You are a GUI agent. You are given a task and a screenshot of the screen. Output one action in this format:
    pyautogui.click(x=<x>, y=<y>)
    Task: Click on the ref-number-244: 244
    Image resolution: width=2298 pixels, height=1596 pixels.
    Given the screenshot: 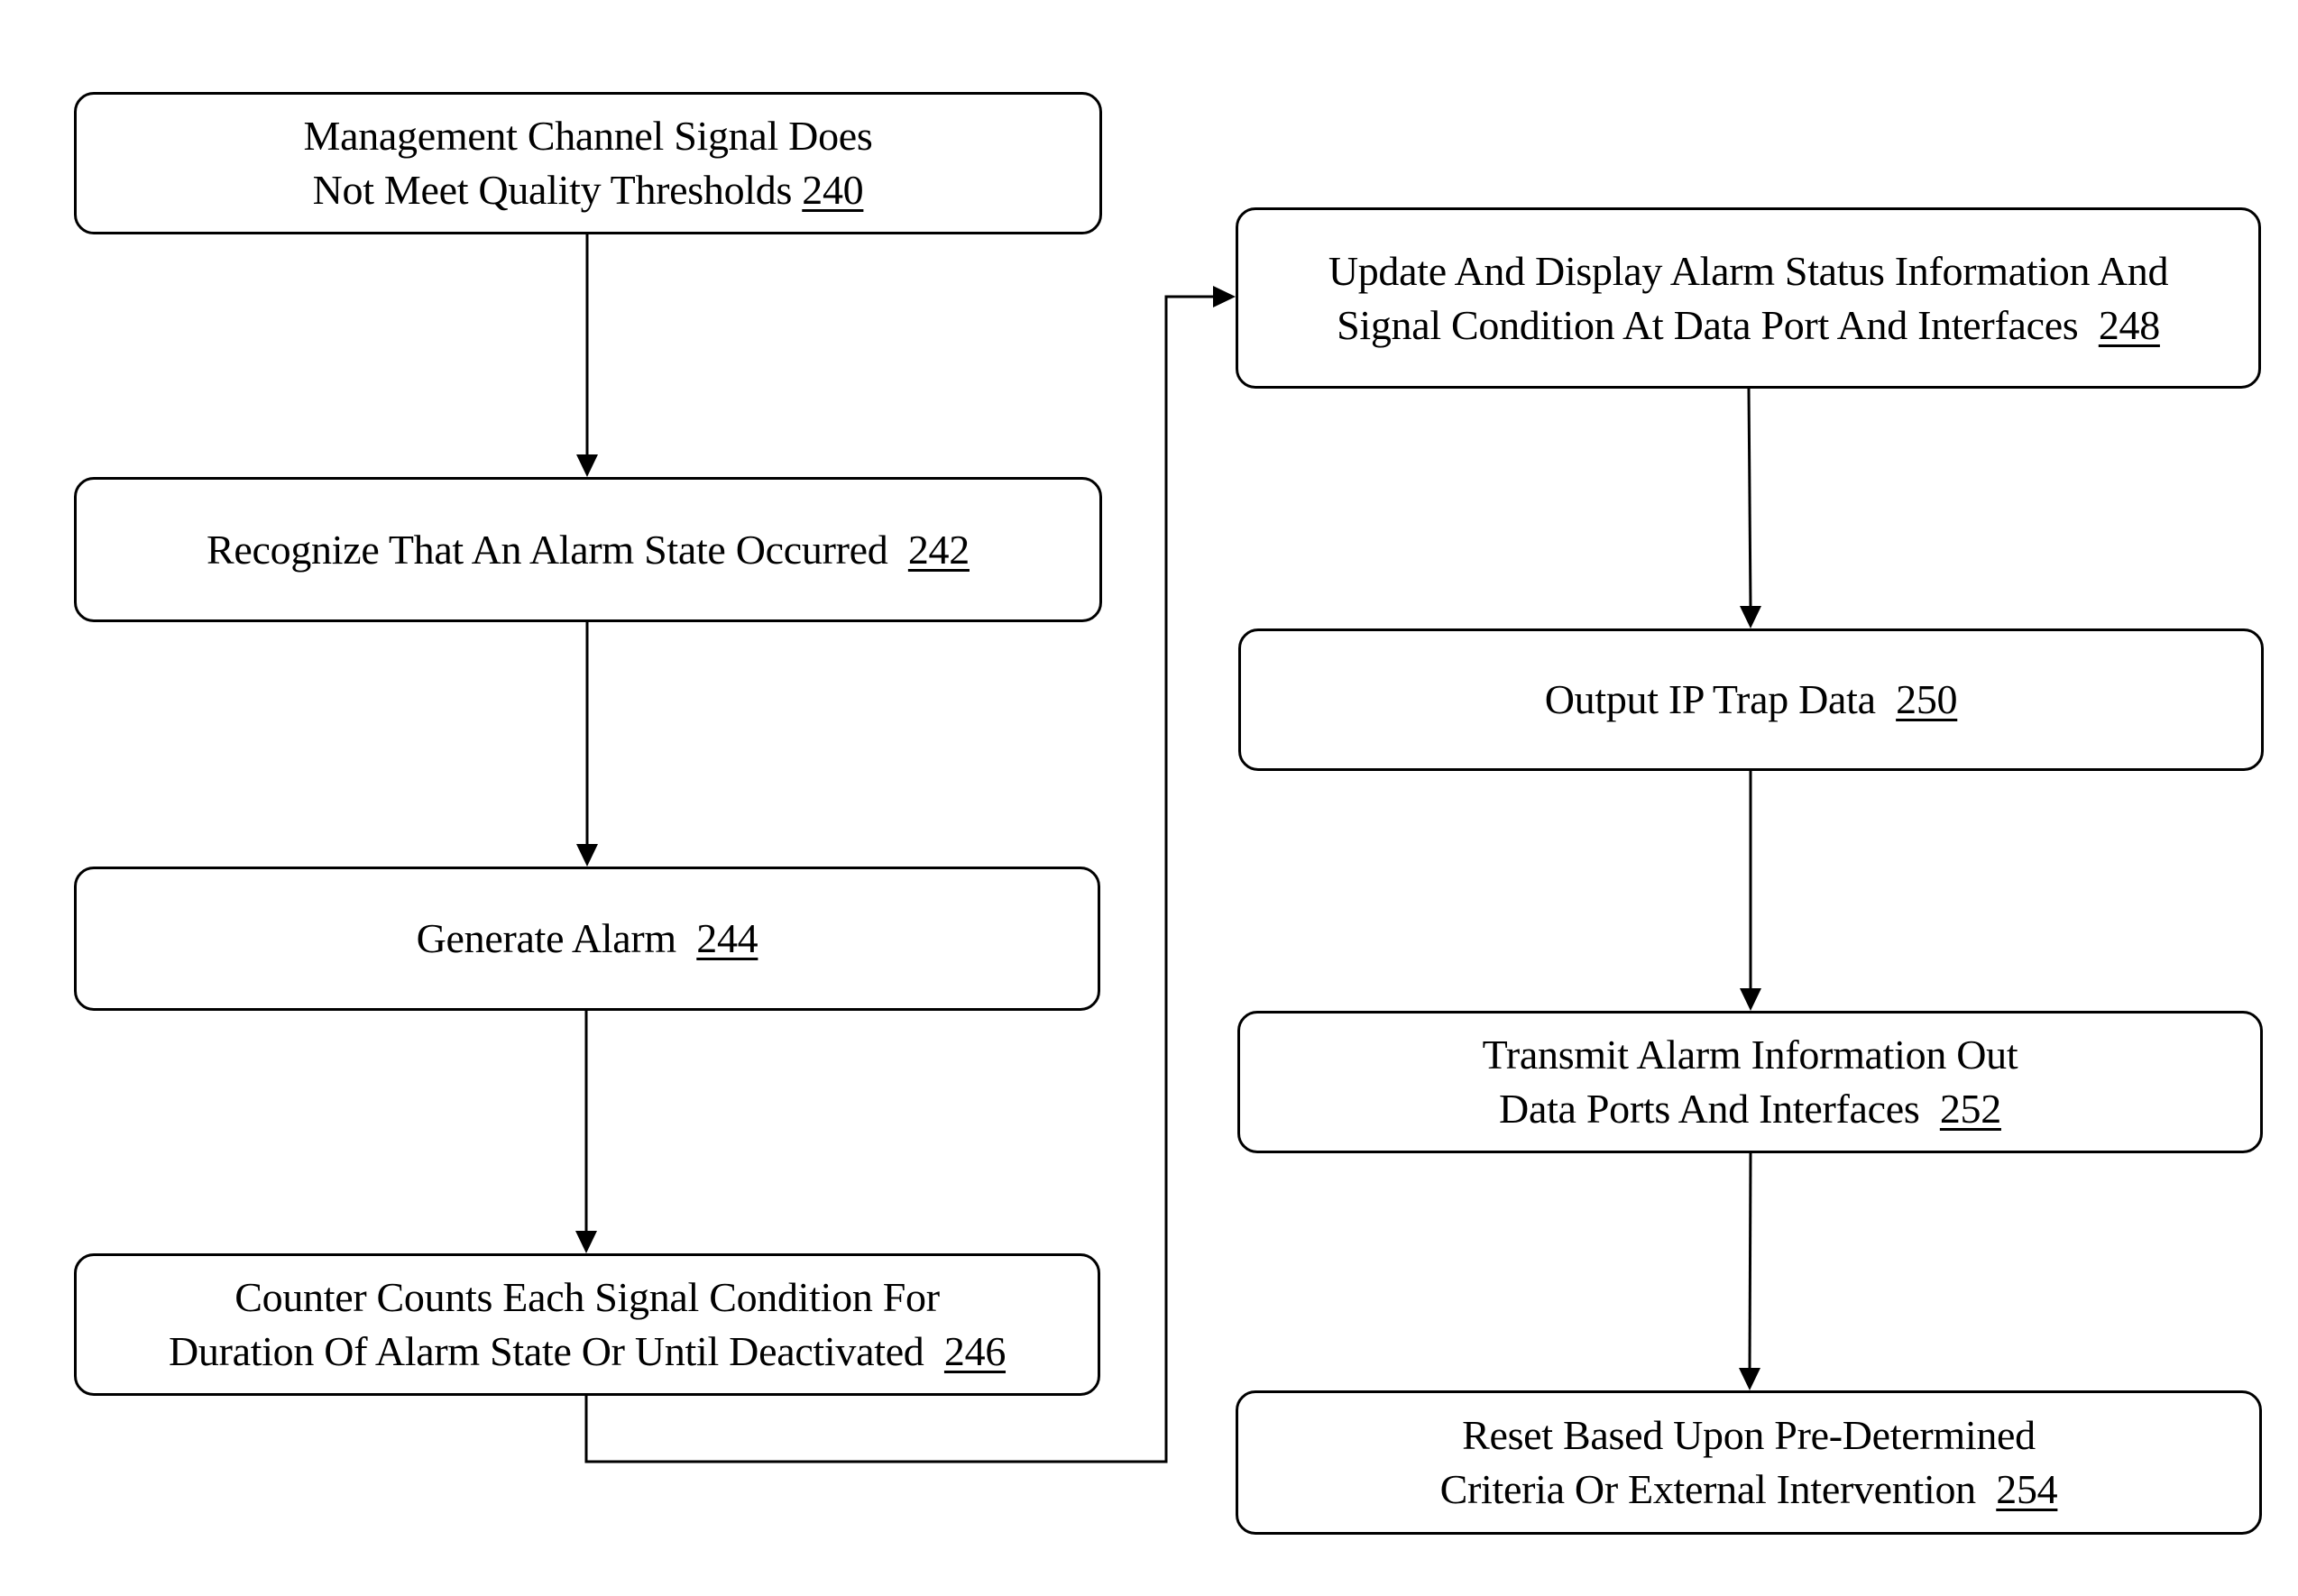 What is the action you would take?
    pyautogui.click(x=727, y=938)
    